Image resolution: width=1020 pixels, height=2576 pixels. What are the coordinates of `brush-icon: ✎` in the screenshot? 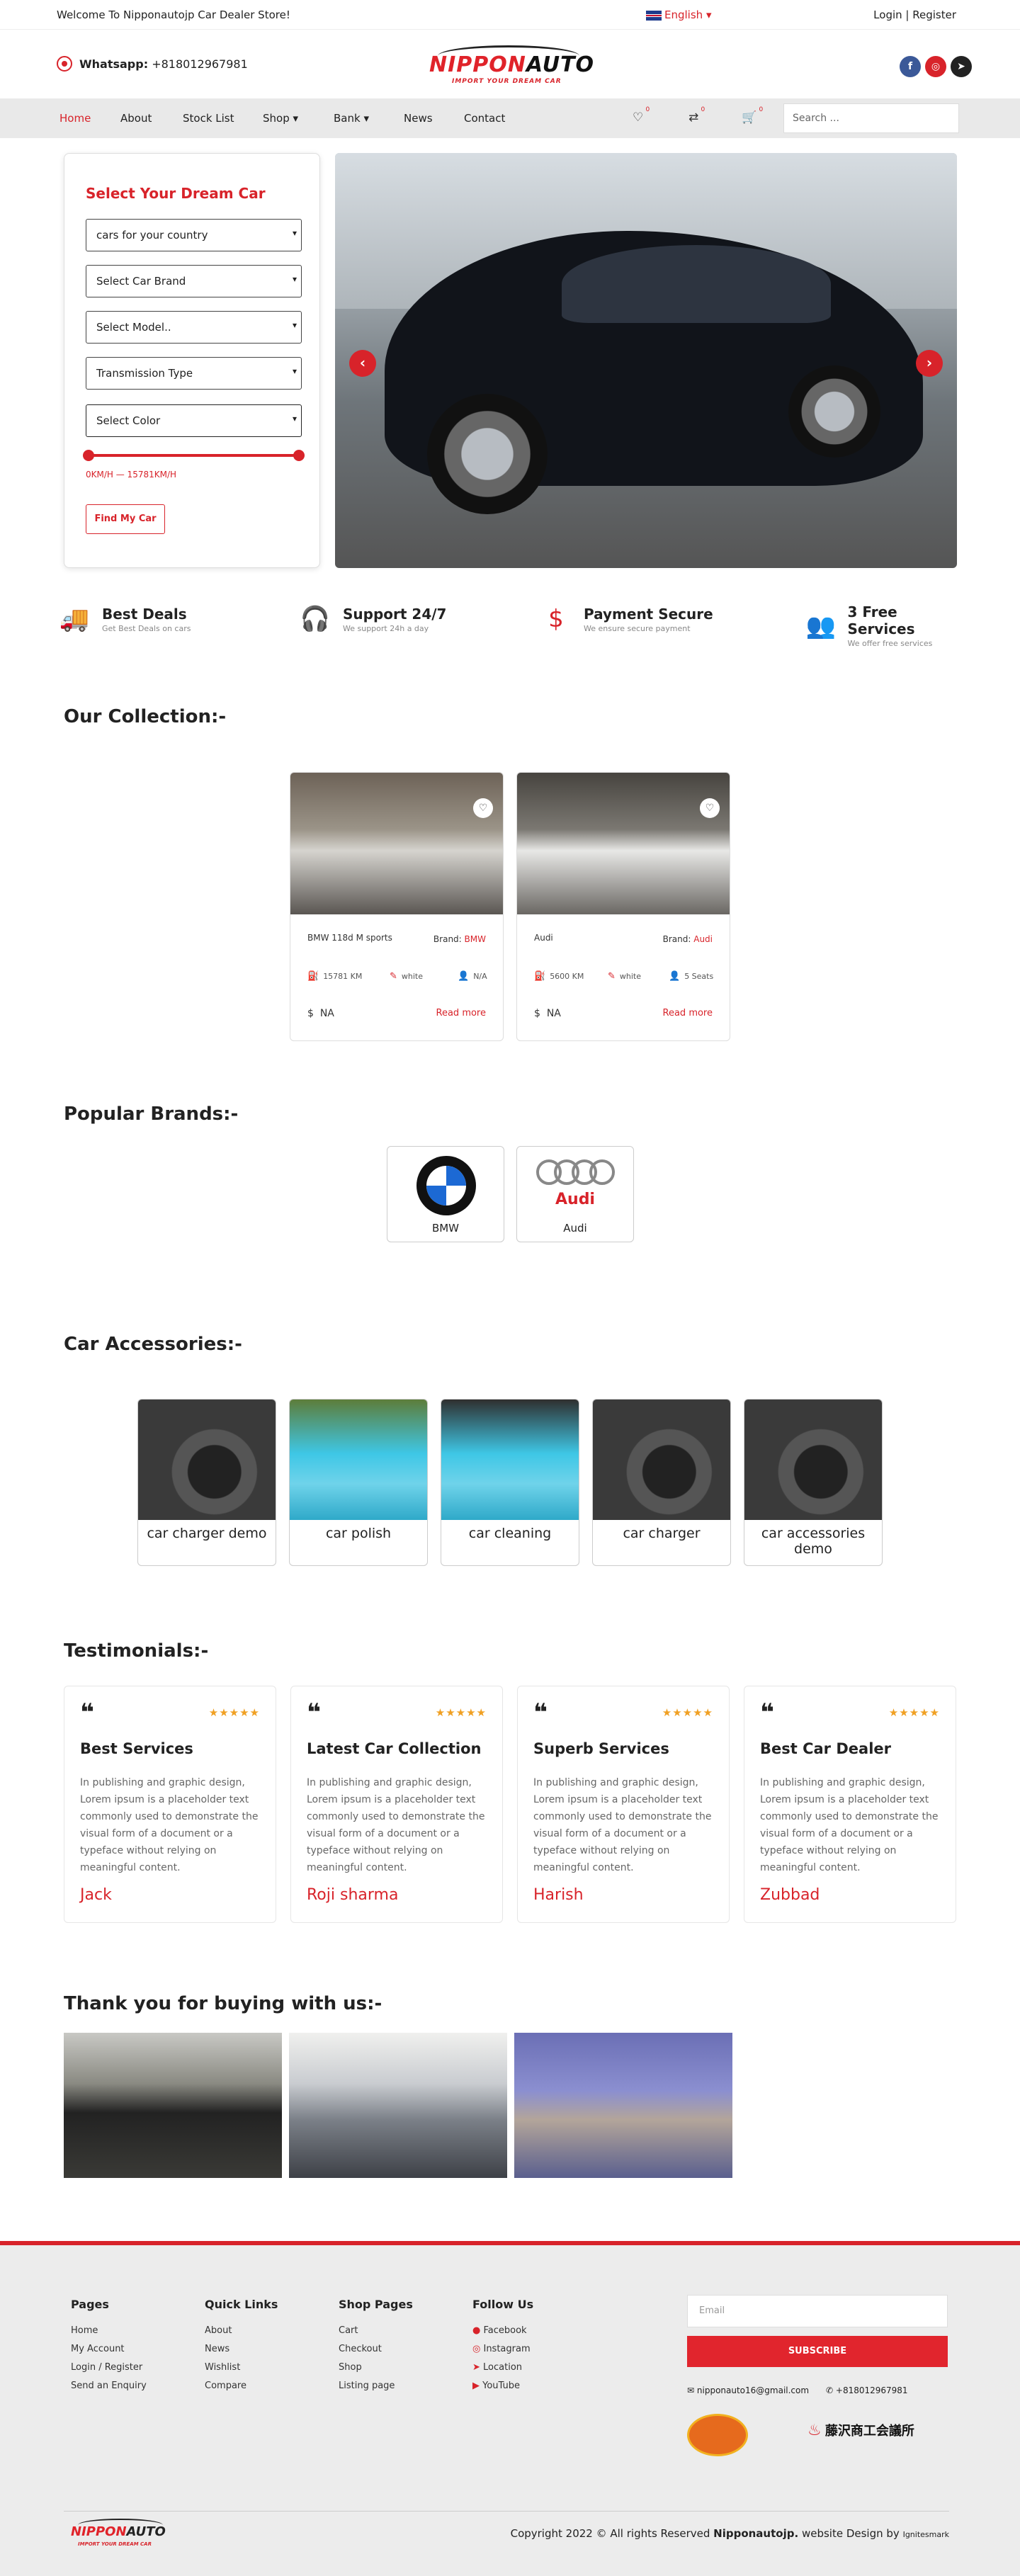 It's located at (612, 976).